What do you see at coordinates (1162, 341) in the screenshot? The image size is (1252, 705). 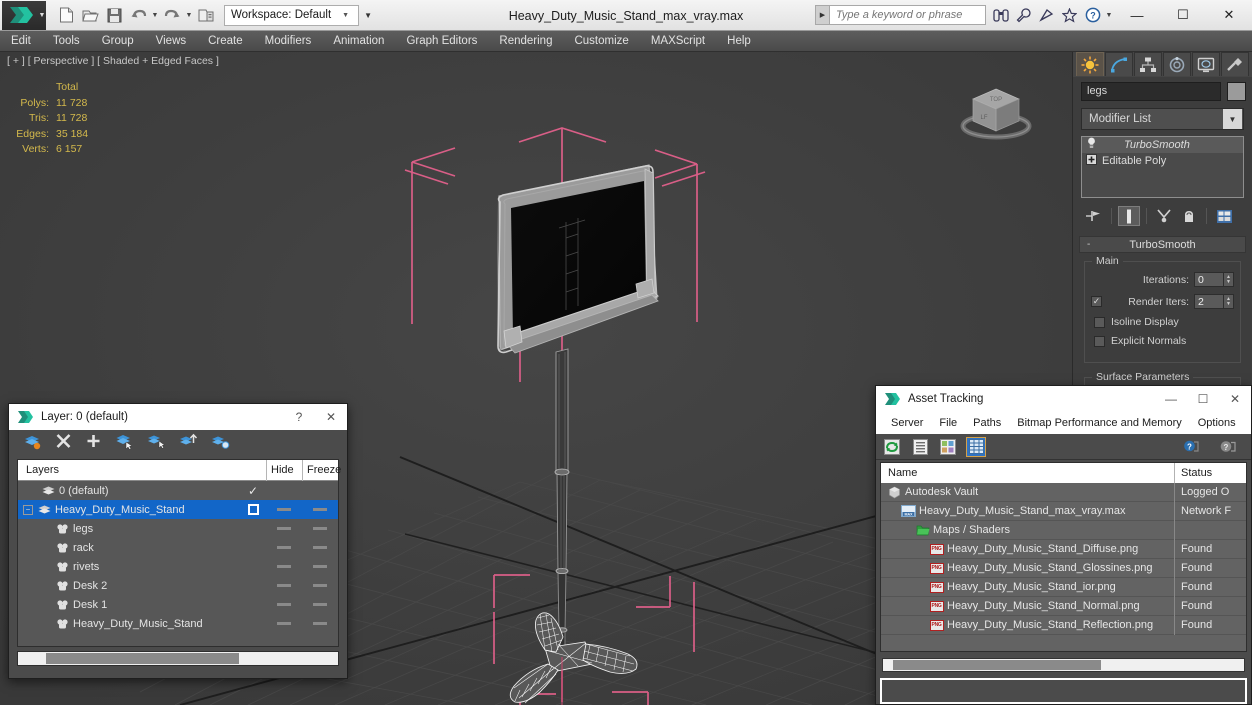 I see `explicit-normals-row: Explicit Normals` at bounding box center [1162, 341].